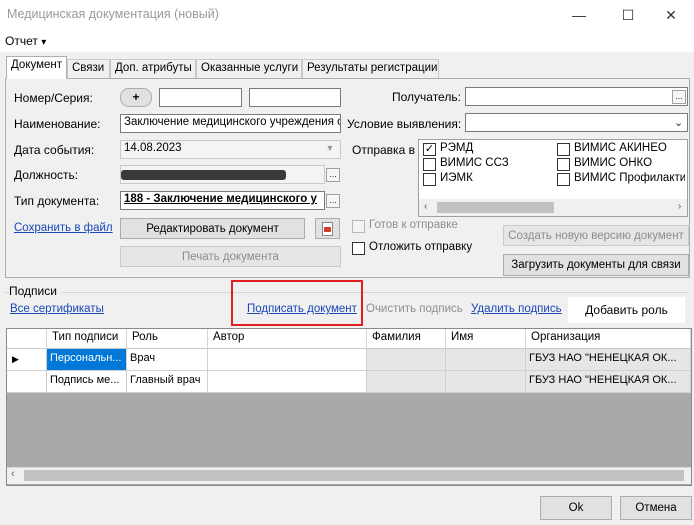  I want to click on send-target-vimis-prevention: ВИМИС Профилактика, so click(621, 180).